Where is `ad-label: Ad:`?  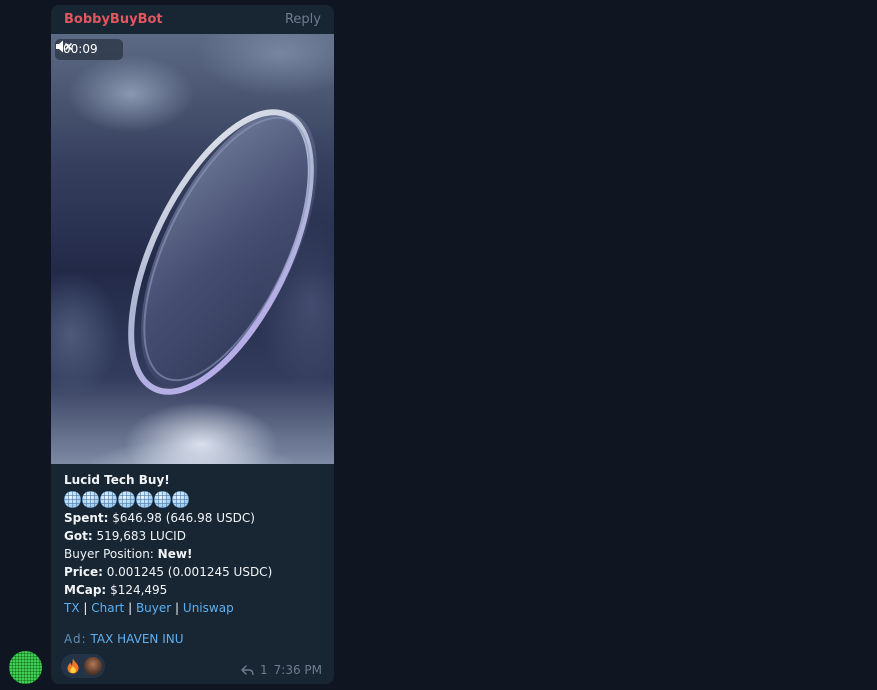
ad-label: Ad: is located at coordinates (75, 639).